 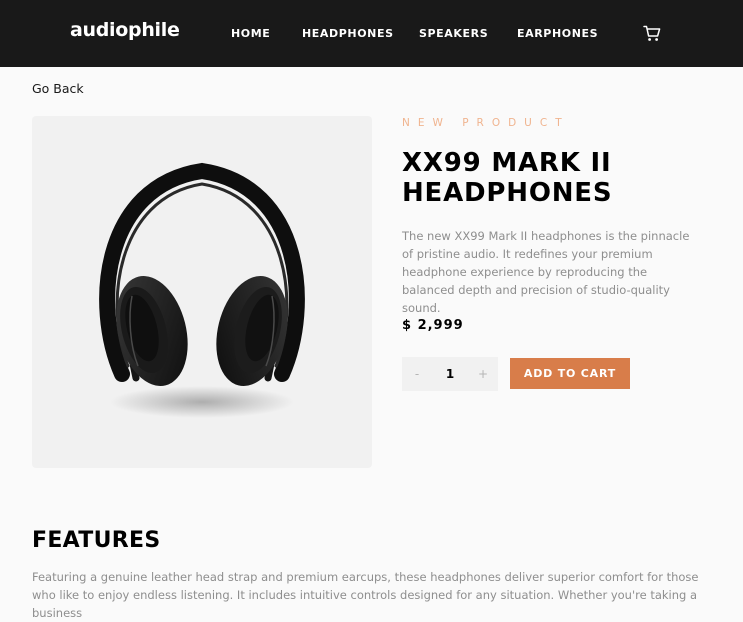 I want to click on nav-home: HOME, so click(x=250, y=33).